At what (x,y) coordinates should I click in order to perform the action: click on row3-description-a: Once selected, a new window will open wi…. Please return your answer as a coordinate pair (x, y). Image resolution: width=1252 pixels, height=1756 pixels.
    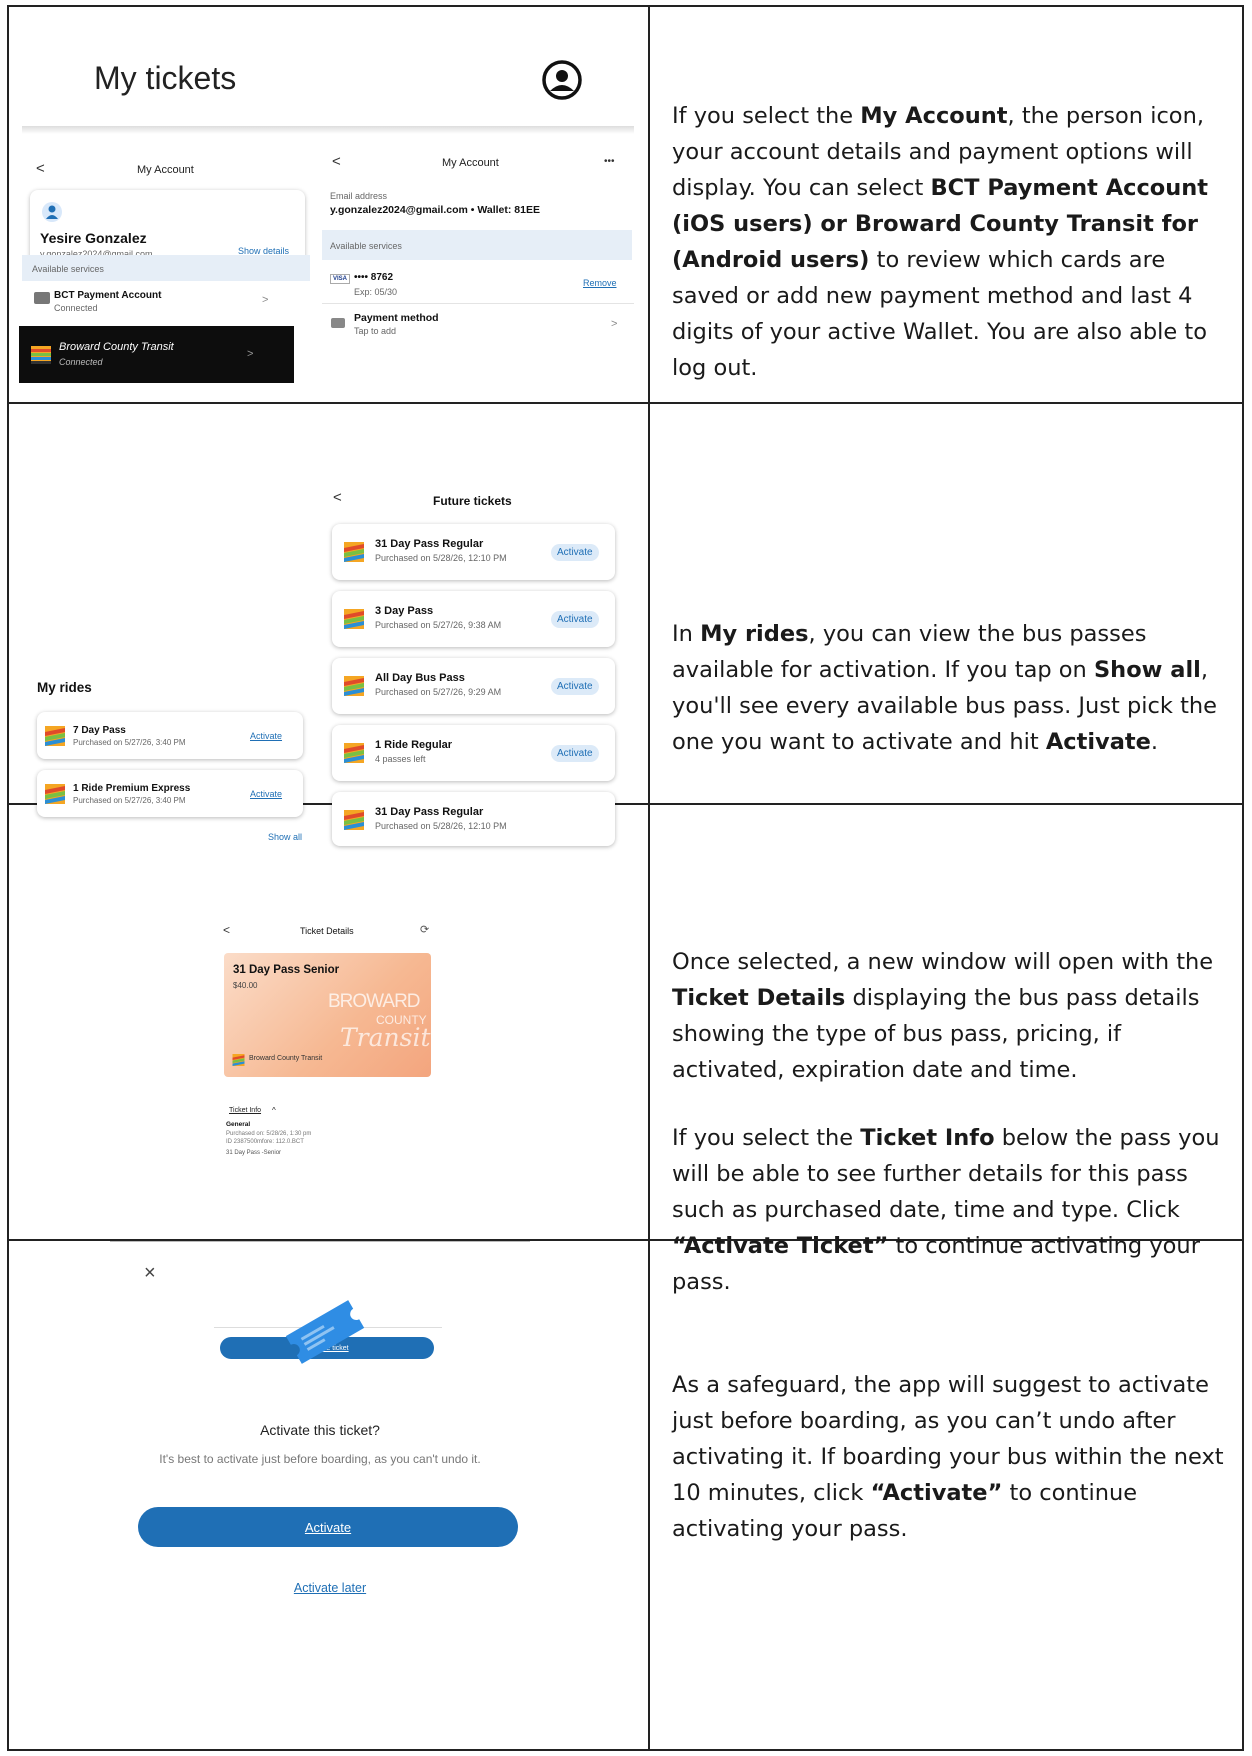
    Looking at the image, I should click on (954, 1016).